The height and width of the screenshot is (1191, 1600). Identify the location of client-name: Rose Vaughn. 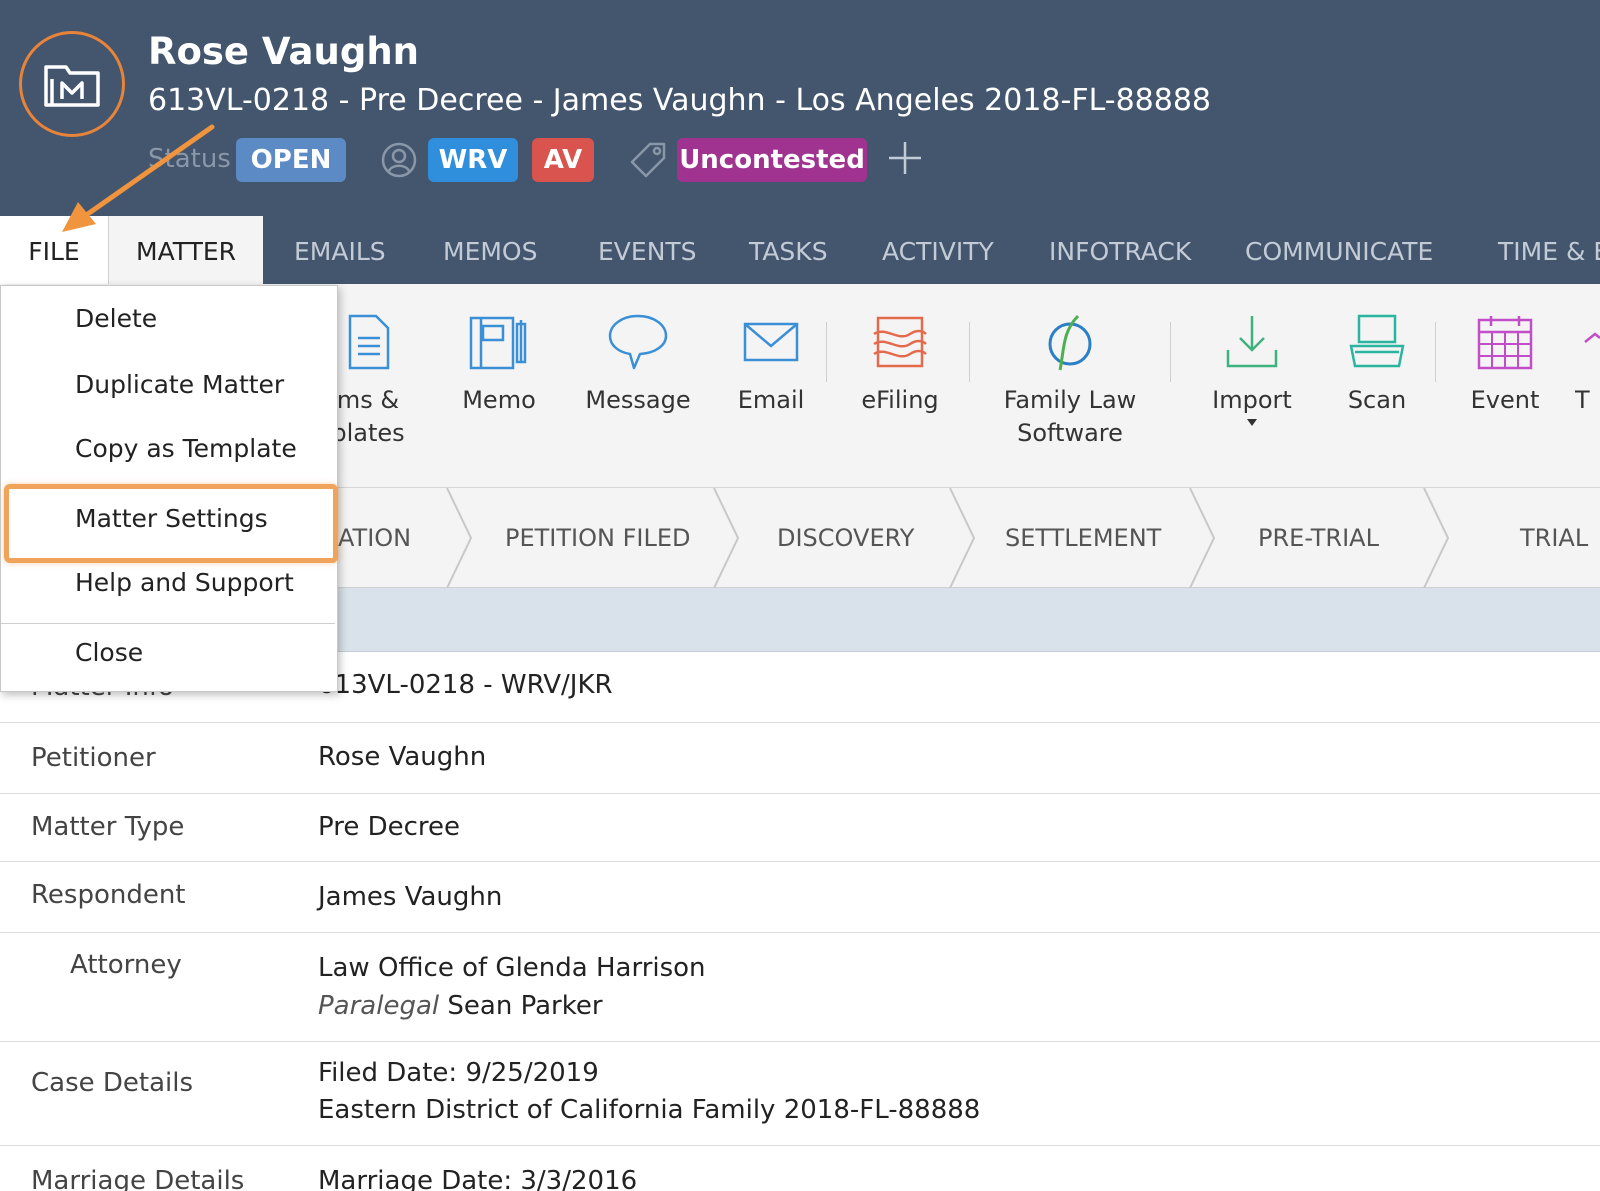
(283, 51).